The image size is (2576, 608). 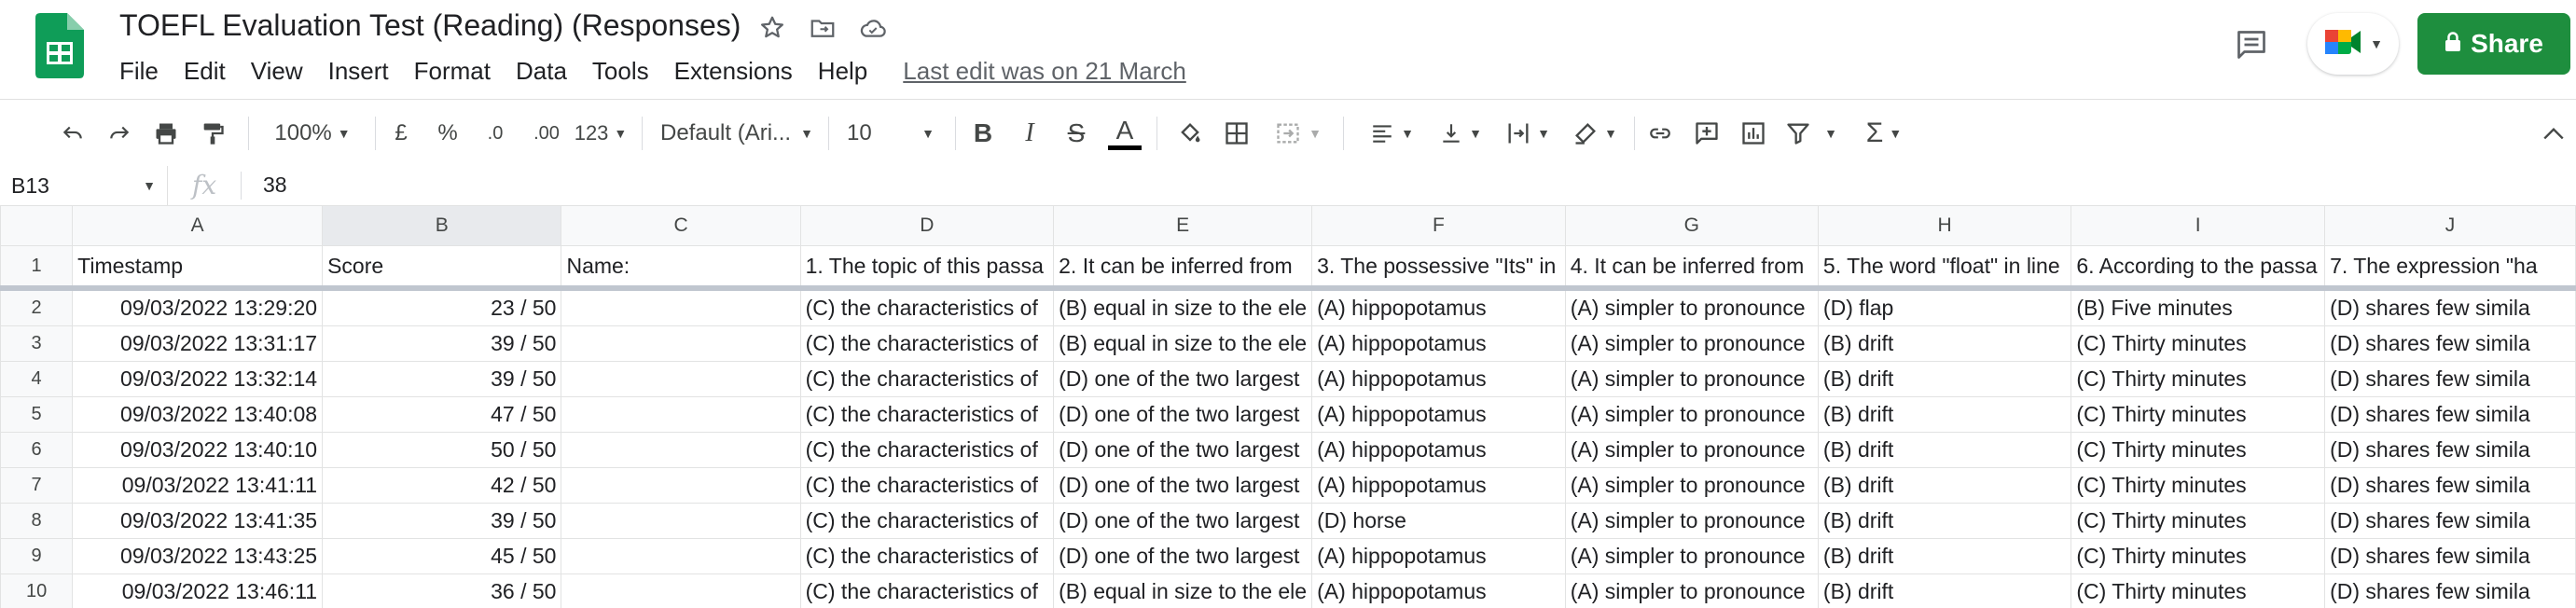 What do you see at coordinates (1753, 133) in the screenshot?
I see `insert-chart-icon` at bounding box center [1753, 133].